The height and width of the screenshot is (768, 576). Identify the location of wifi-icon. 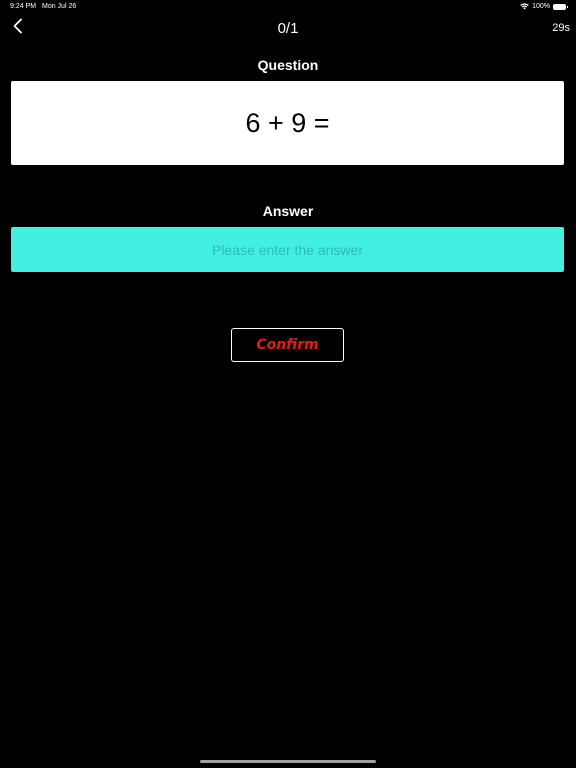
(524, 6).